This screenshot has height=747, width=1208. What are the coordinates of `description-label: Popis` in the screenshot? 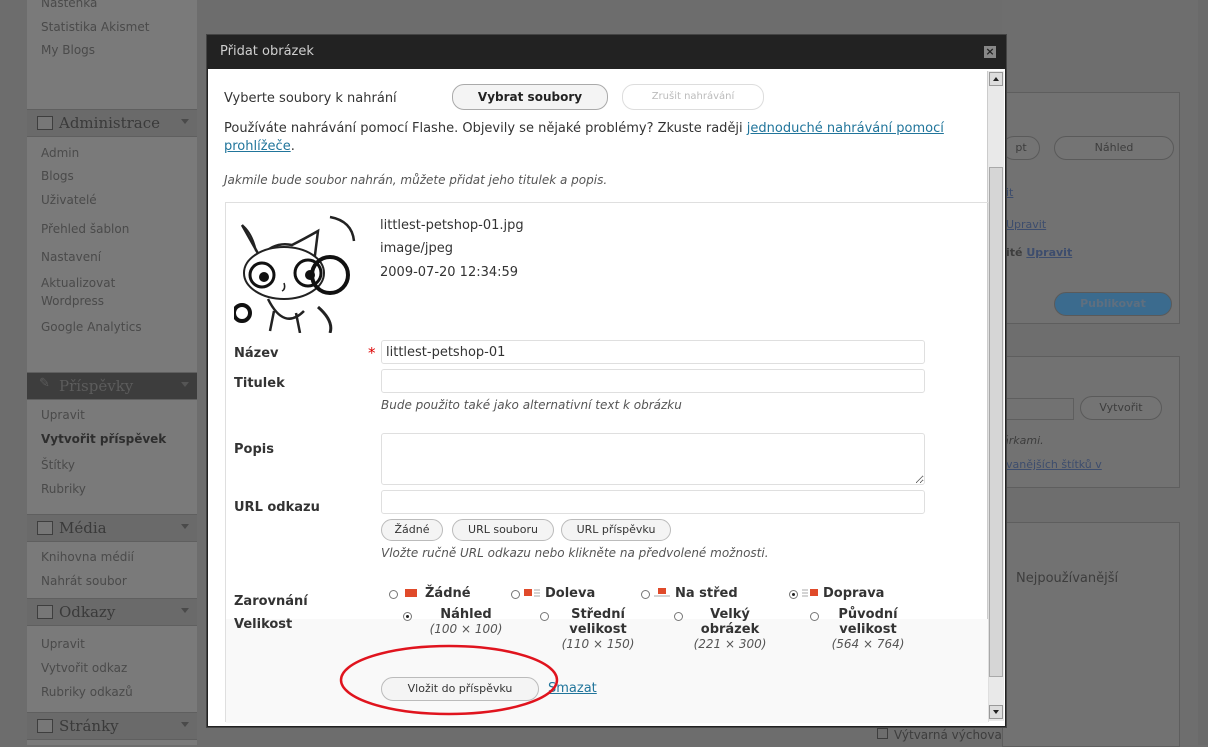 It's located at (254, 449).